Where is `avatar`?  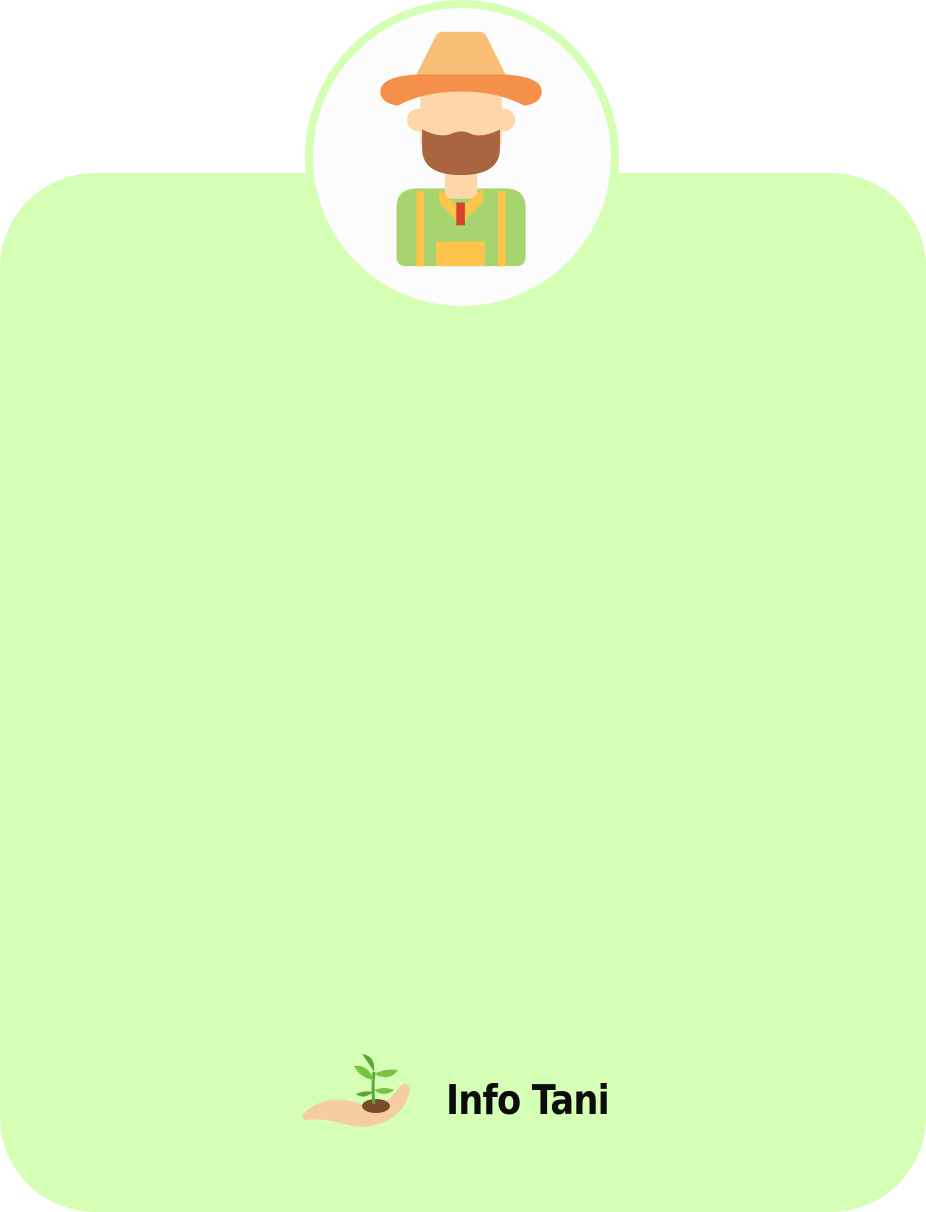 avatar is located at coordinates (462, 157).